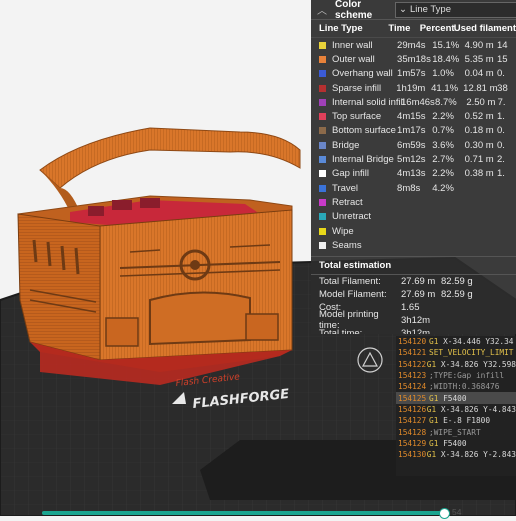 The height and width of the screenshot is (521, 516). Describe the element at coordinates (413, 131) in the screenshot. I see `line-type-row: Bottom surface 1m17s 0.7% 0.18 m 0.` at that location.